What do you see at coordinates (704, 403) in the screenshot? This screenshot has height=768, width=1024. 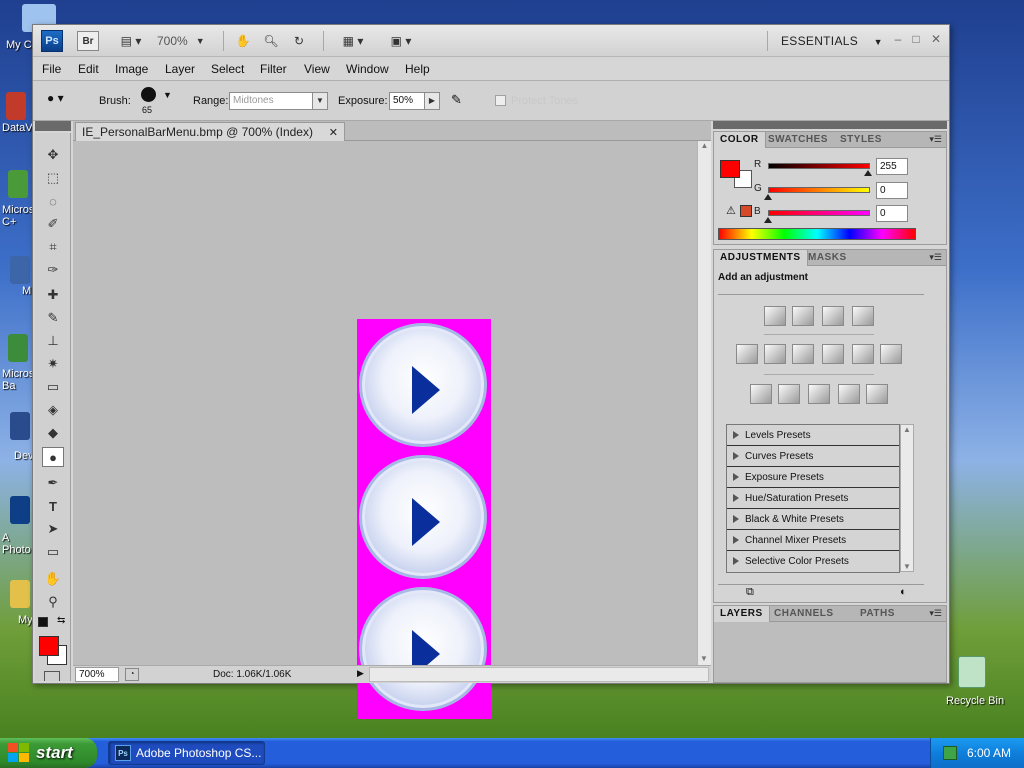 I see `vertical-scrollbar: ▲ ▼` at bounding box center [704, 403].